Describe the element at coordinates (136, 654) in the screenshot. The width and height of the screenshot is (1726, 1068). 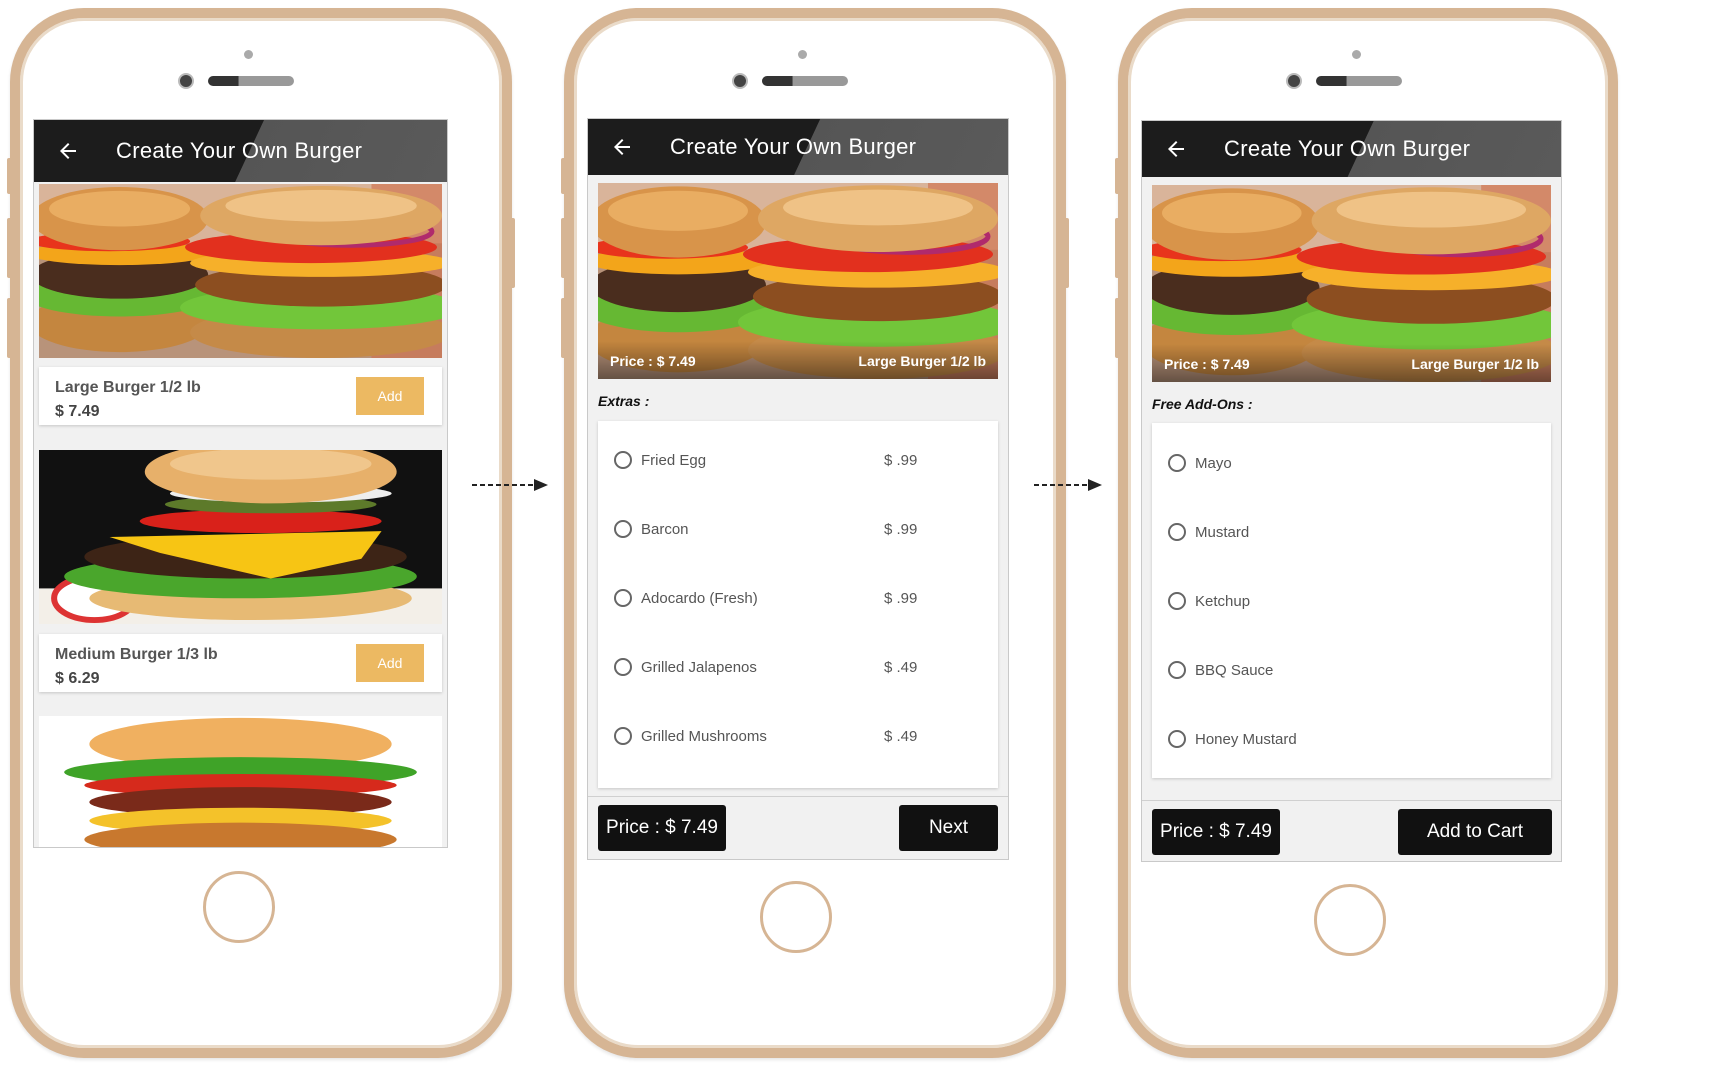
I see `menu-item-name: Medium Burger 1/3 lb` at that location.